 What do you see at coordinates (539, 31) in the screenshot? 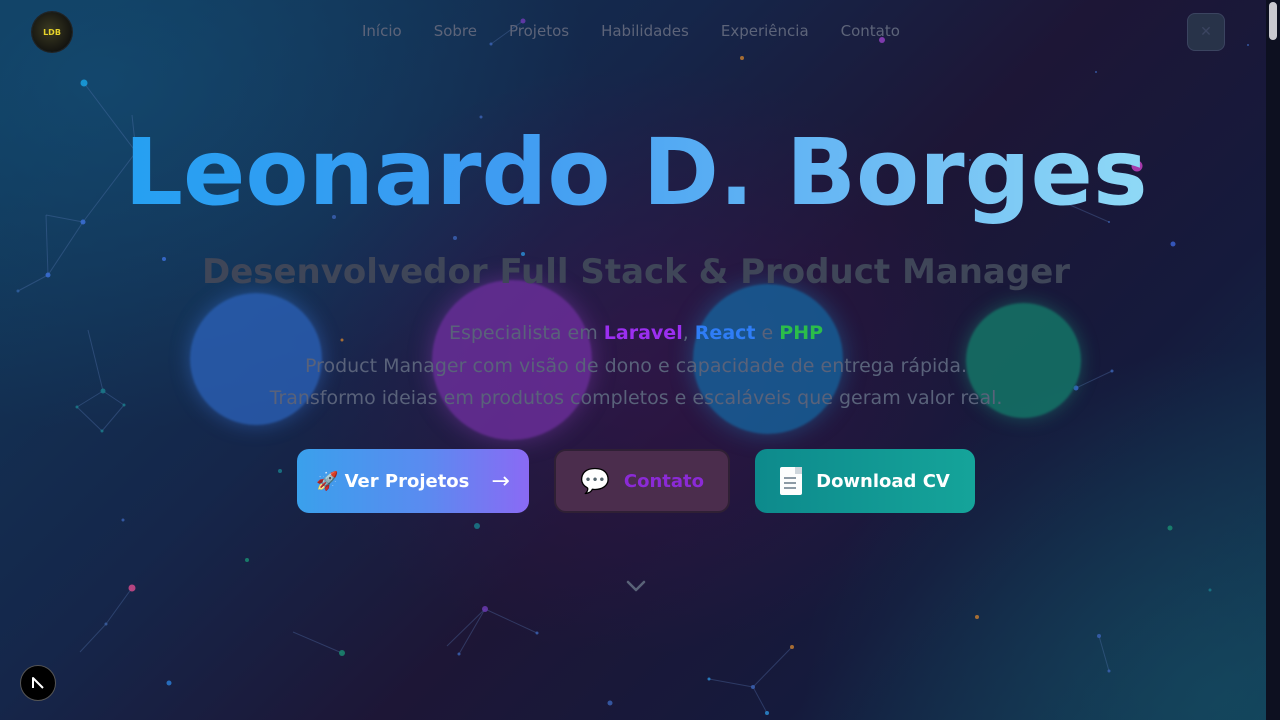
I see `nav-item-projetos: Projetos` at bounding box center [539, 31].